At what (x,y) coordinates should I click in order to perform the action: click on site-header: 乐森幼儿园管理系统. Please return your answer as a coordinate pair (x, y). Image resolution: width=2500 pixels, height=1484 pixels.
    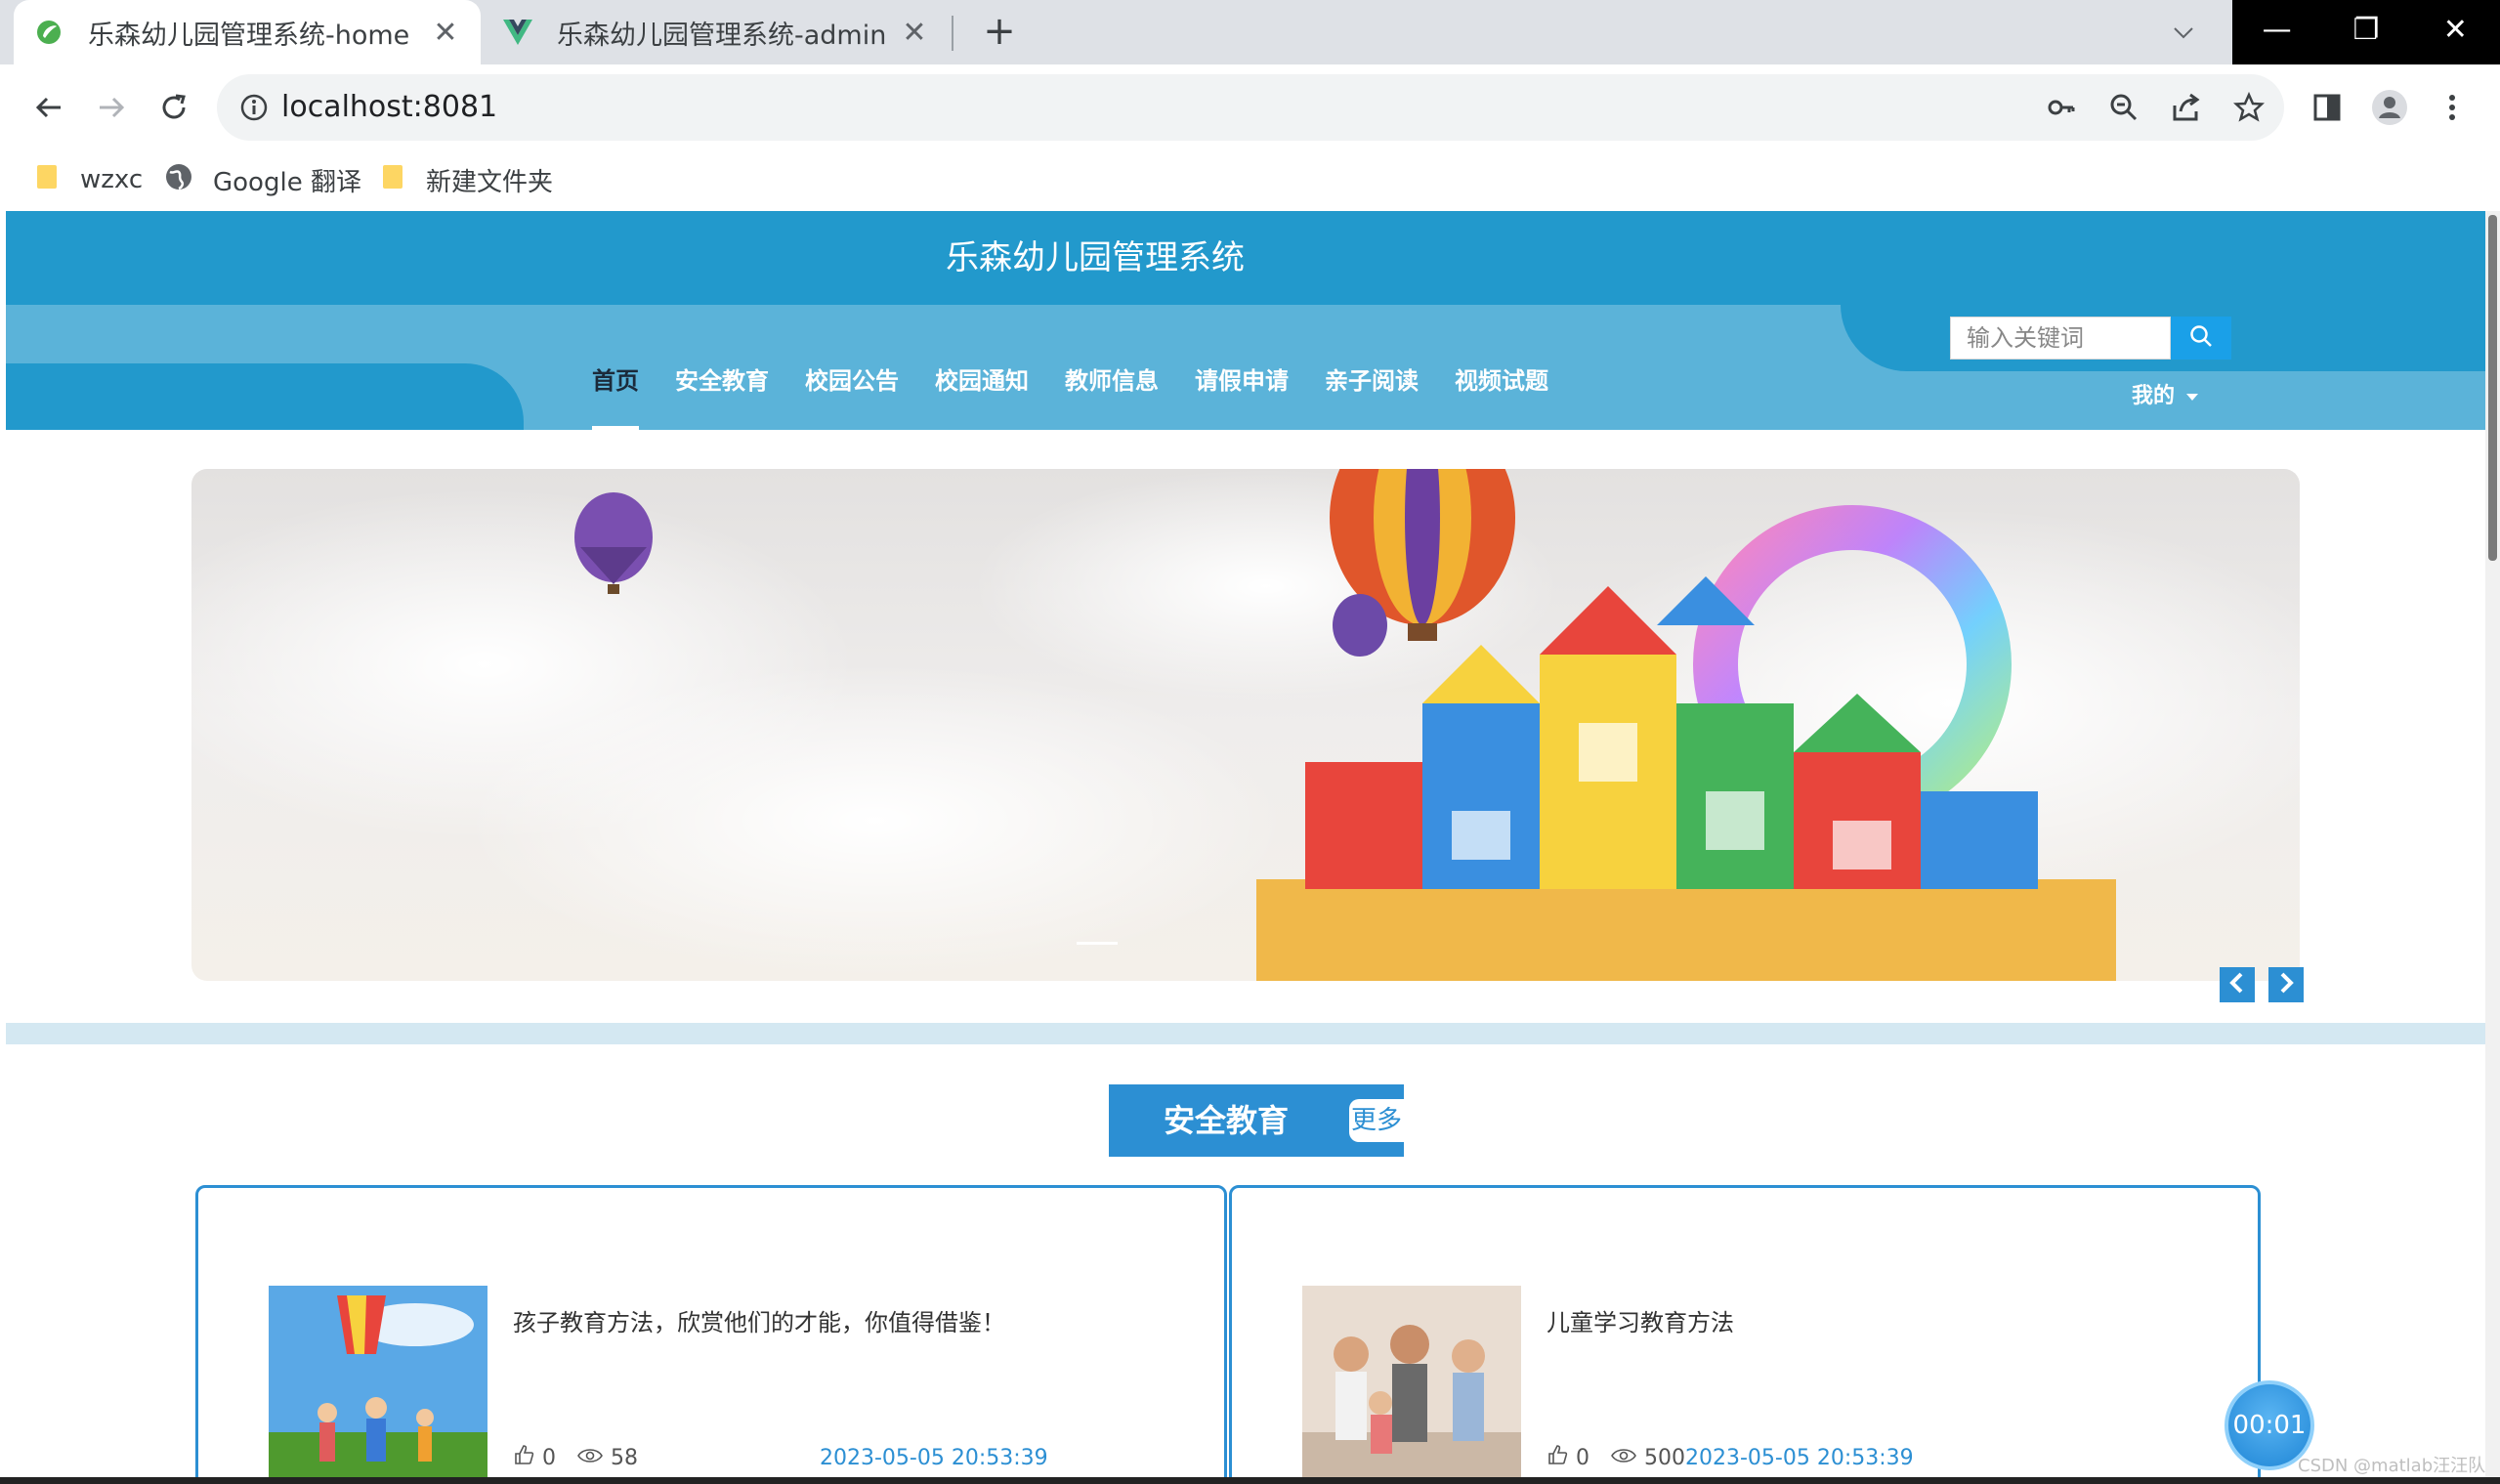
    Looking at the image, I should click on (1245, 258).